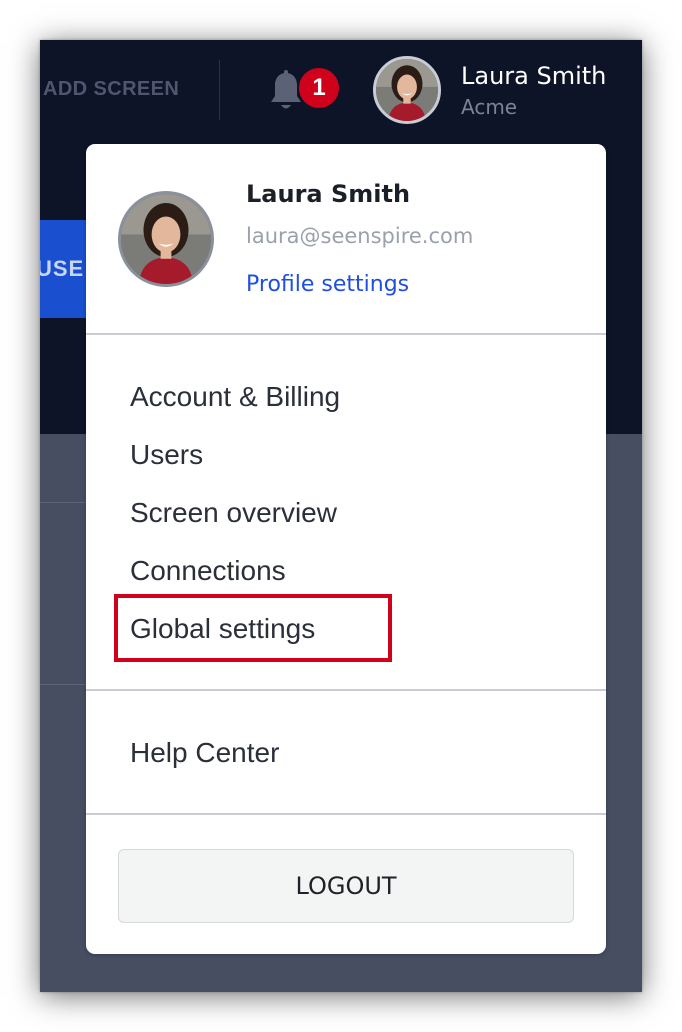  What do you see at coordinates (235, 397) in the screenshot?
I see `menu-item-account-billing: Account & Billing` at bounding box center [235, 397].